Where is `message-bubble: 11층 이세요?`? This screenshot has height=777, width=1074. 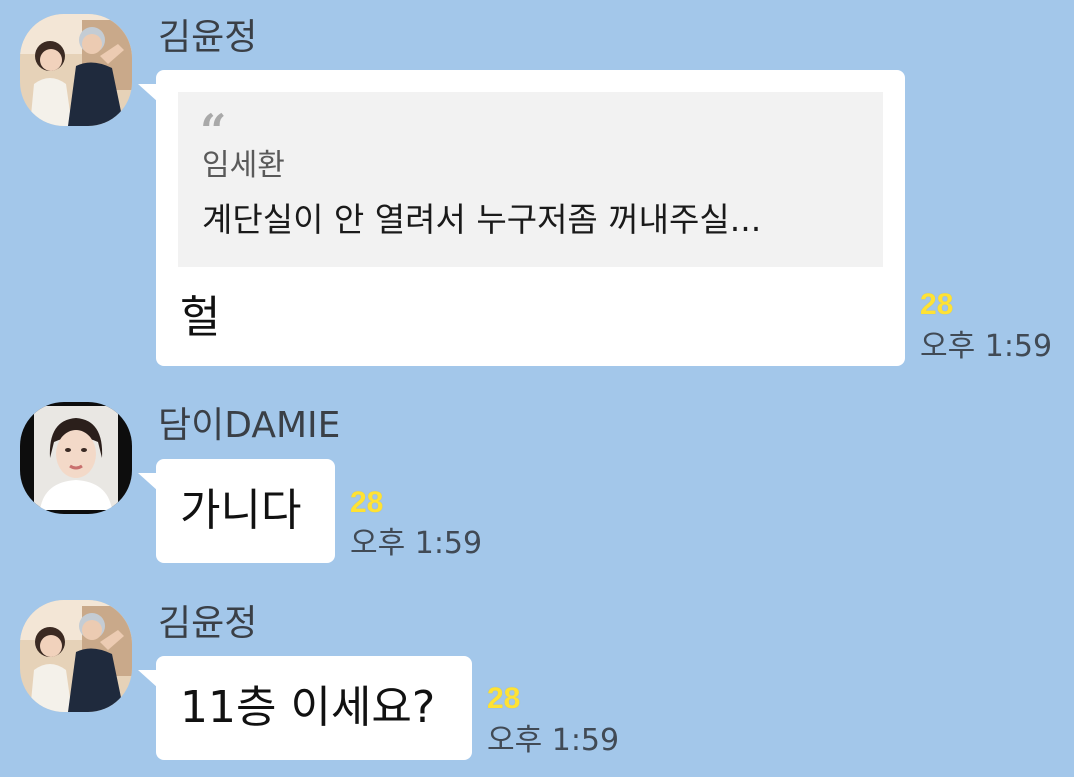
message-bubble: 11층 이세요? is located at coordinates (305, 708).